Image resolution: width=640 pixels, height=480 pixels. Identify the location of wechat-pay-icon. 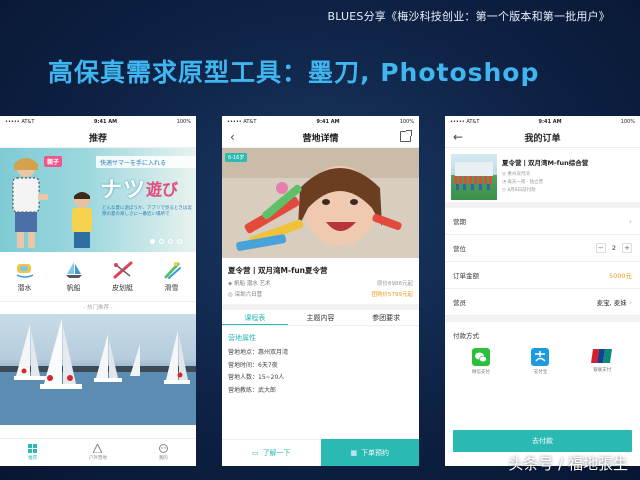
(480, 357).